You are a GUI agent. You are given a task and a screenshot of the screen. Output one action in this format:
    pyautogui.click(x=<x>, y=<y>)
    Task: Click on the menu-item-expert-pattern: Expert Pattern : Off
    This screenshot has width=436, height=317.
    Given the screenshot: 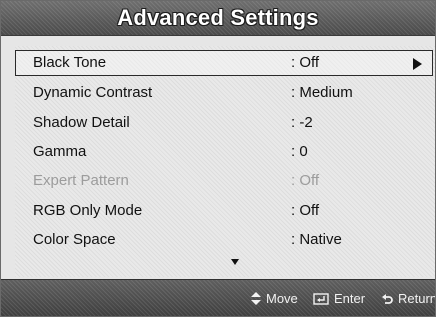 What is the action you would take?
    pyautogui.click(x=224, y=181)
    